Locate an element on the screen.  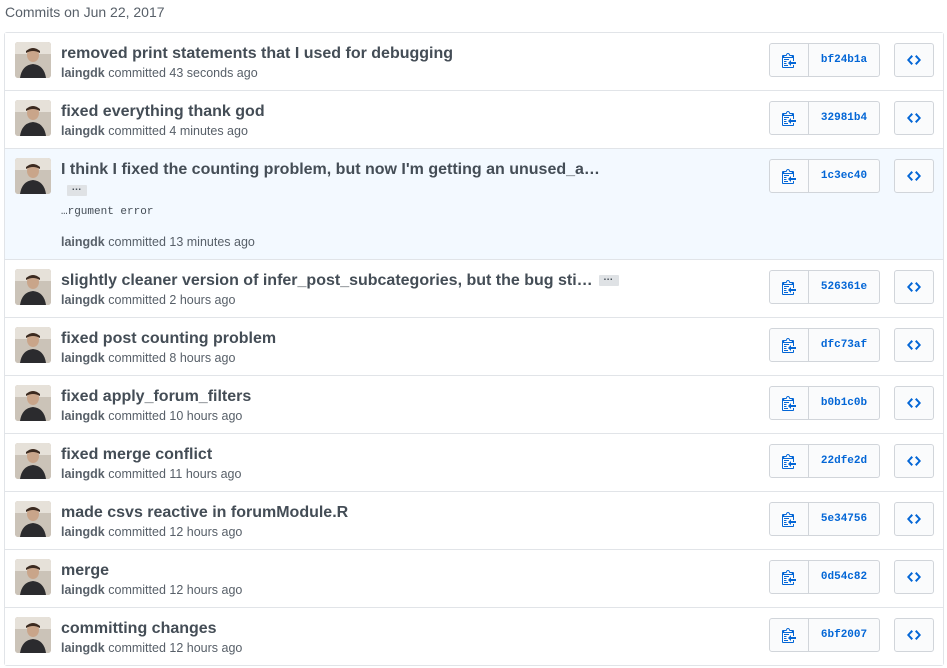
commit-title-link: fixed apply_forum_filters is located at coordinates (156, 396).